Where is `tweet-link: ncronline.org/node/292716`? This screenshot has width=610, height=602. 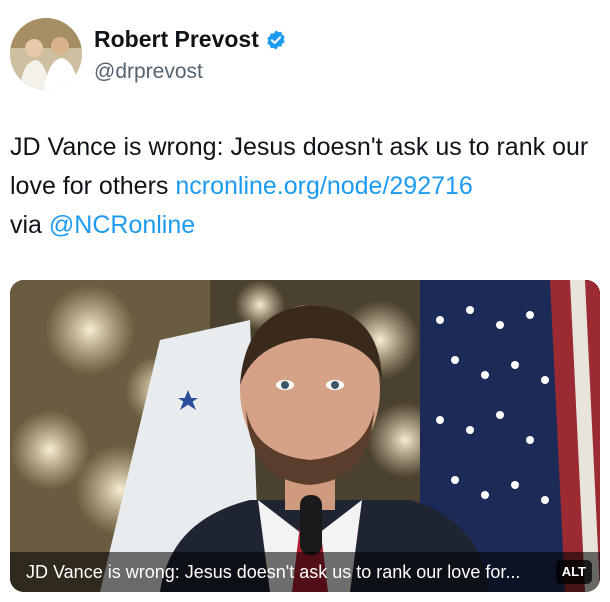 tweet-link: ncronline.org/node/292716 is located at coordinates (323, 186).